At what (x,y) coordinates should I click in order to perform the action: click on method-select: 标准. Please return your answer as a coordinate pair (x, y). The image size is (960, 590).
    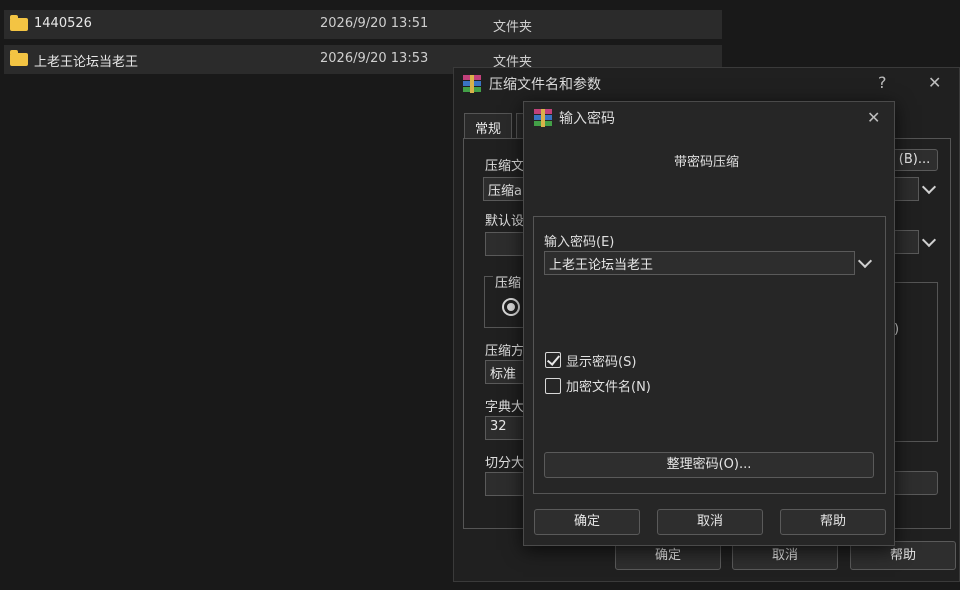
    Looking at the image, I should click on (505, 372).